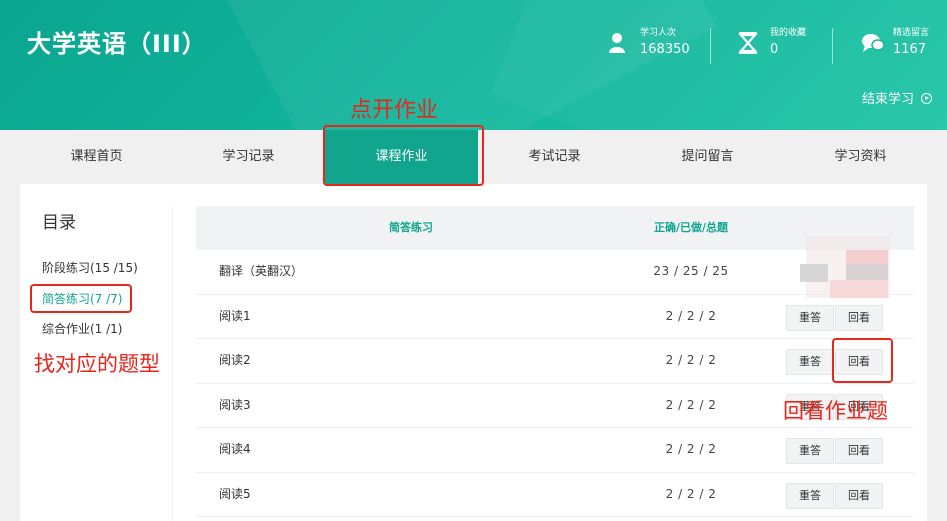 Image resolution: width=947 pixels, height=521 pixels. Describe the element at coordinates (411, 227) in the screenshot. I see `header-name: 简答练习` at that location.